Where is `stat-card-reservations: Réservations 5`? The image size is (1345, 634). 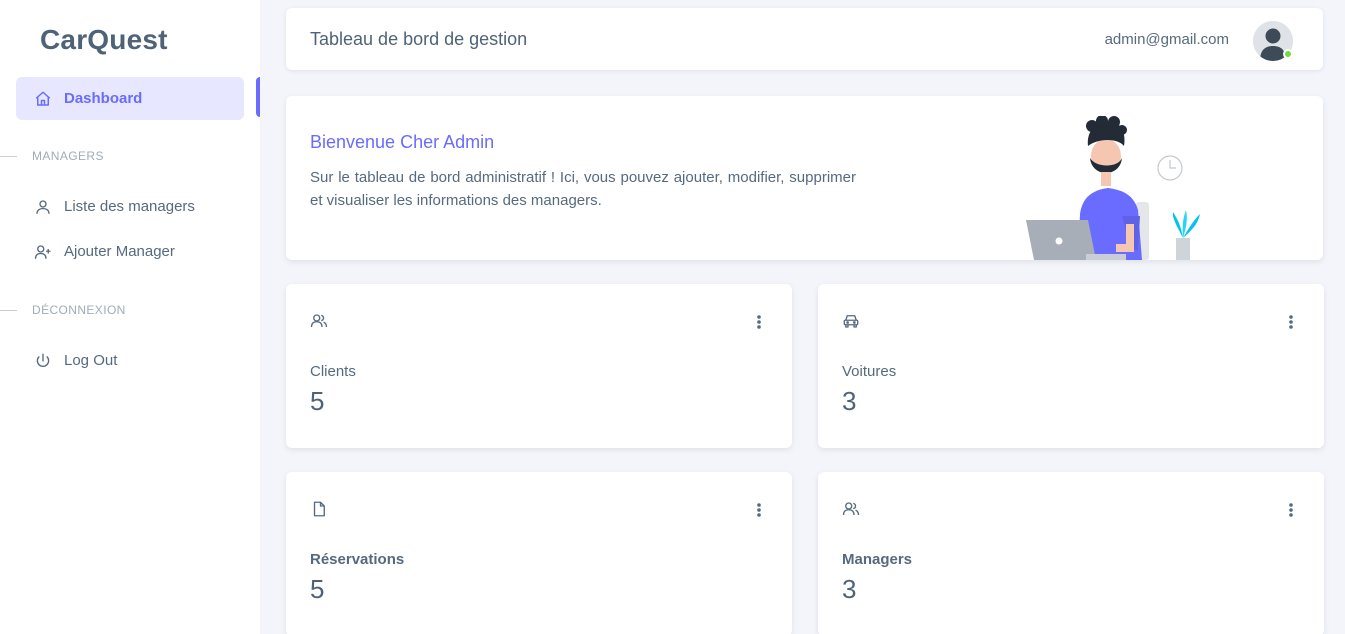
stat-card-reservations: Réservations 5 is located at coordinates (539, 553).